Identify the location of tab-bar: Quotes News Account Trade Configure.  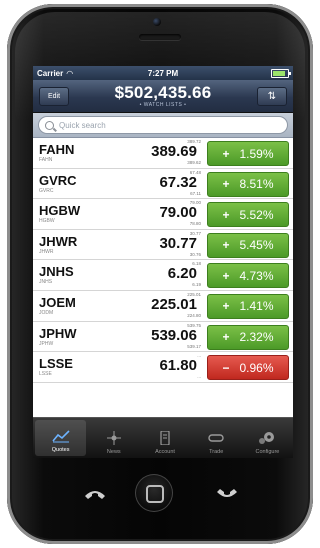
(163, 437).